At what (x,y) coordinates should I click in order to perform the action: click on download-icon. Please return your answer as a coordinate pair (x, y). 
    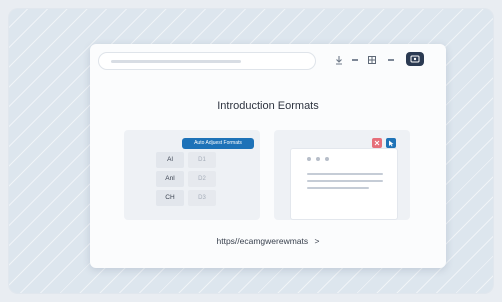
    Looking at the image, I should click on (339, 60).